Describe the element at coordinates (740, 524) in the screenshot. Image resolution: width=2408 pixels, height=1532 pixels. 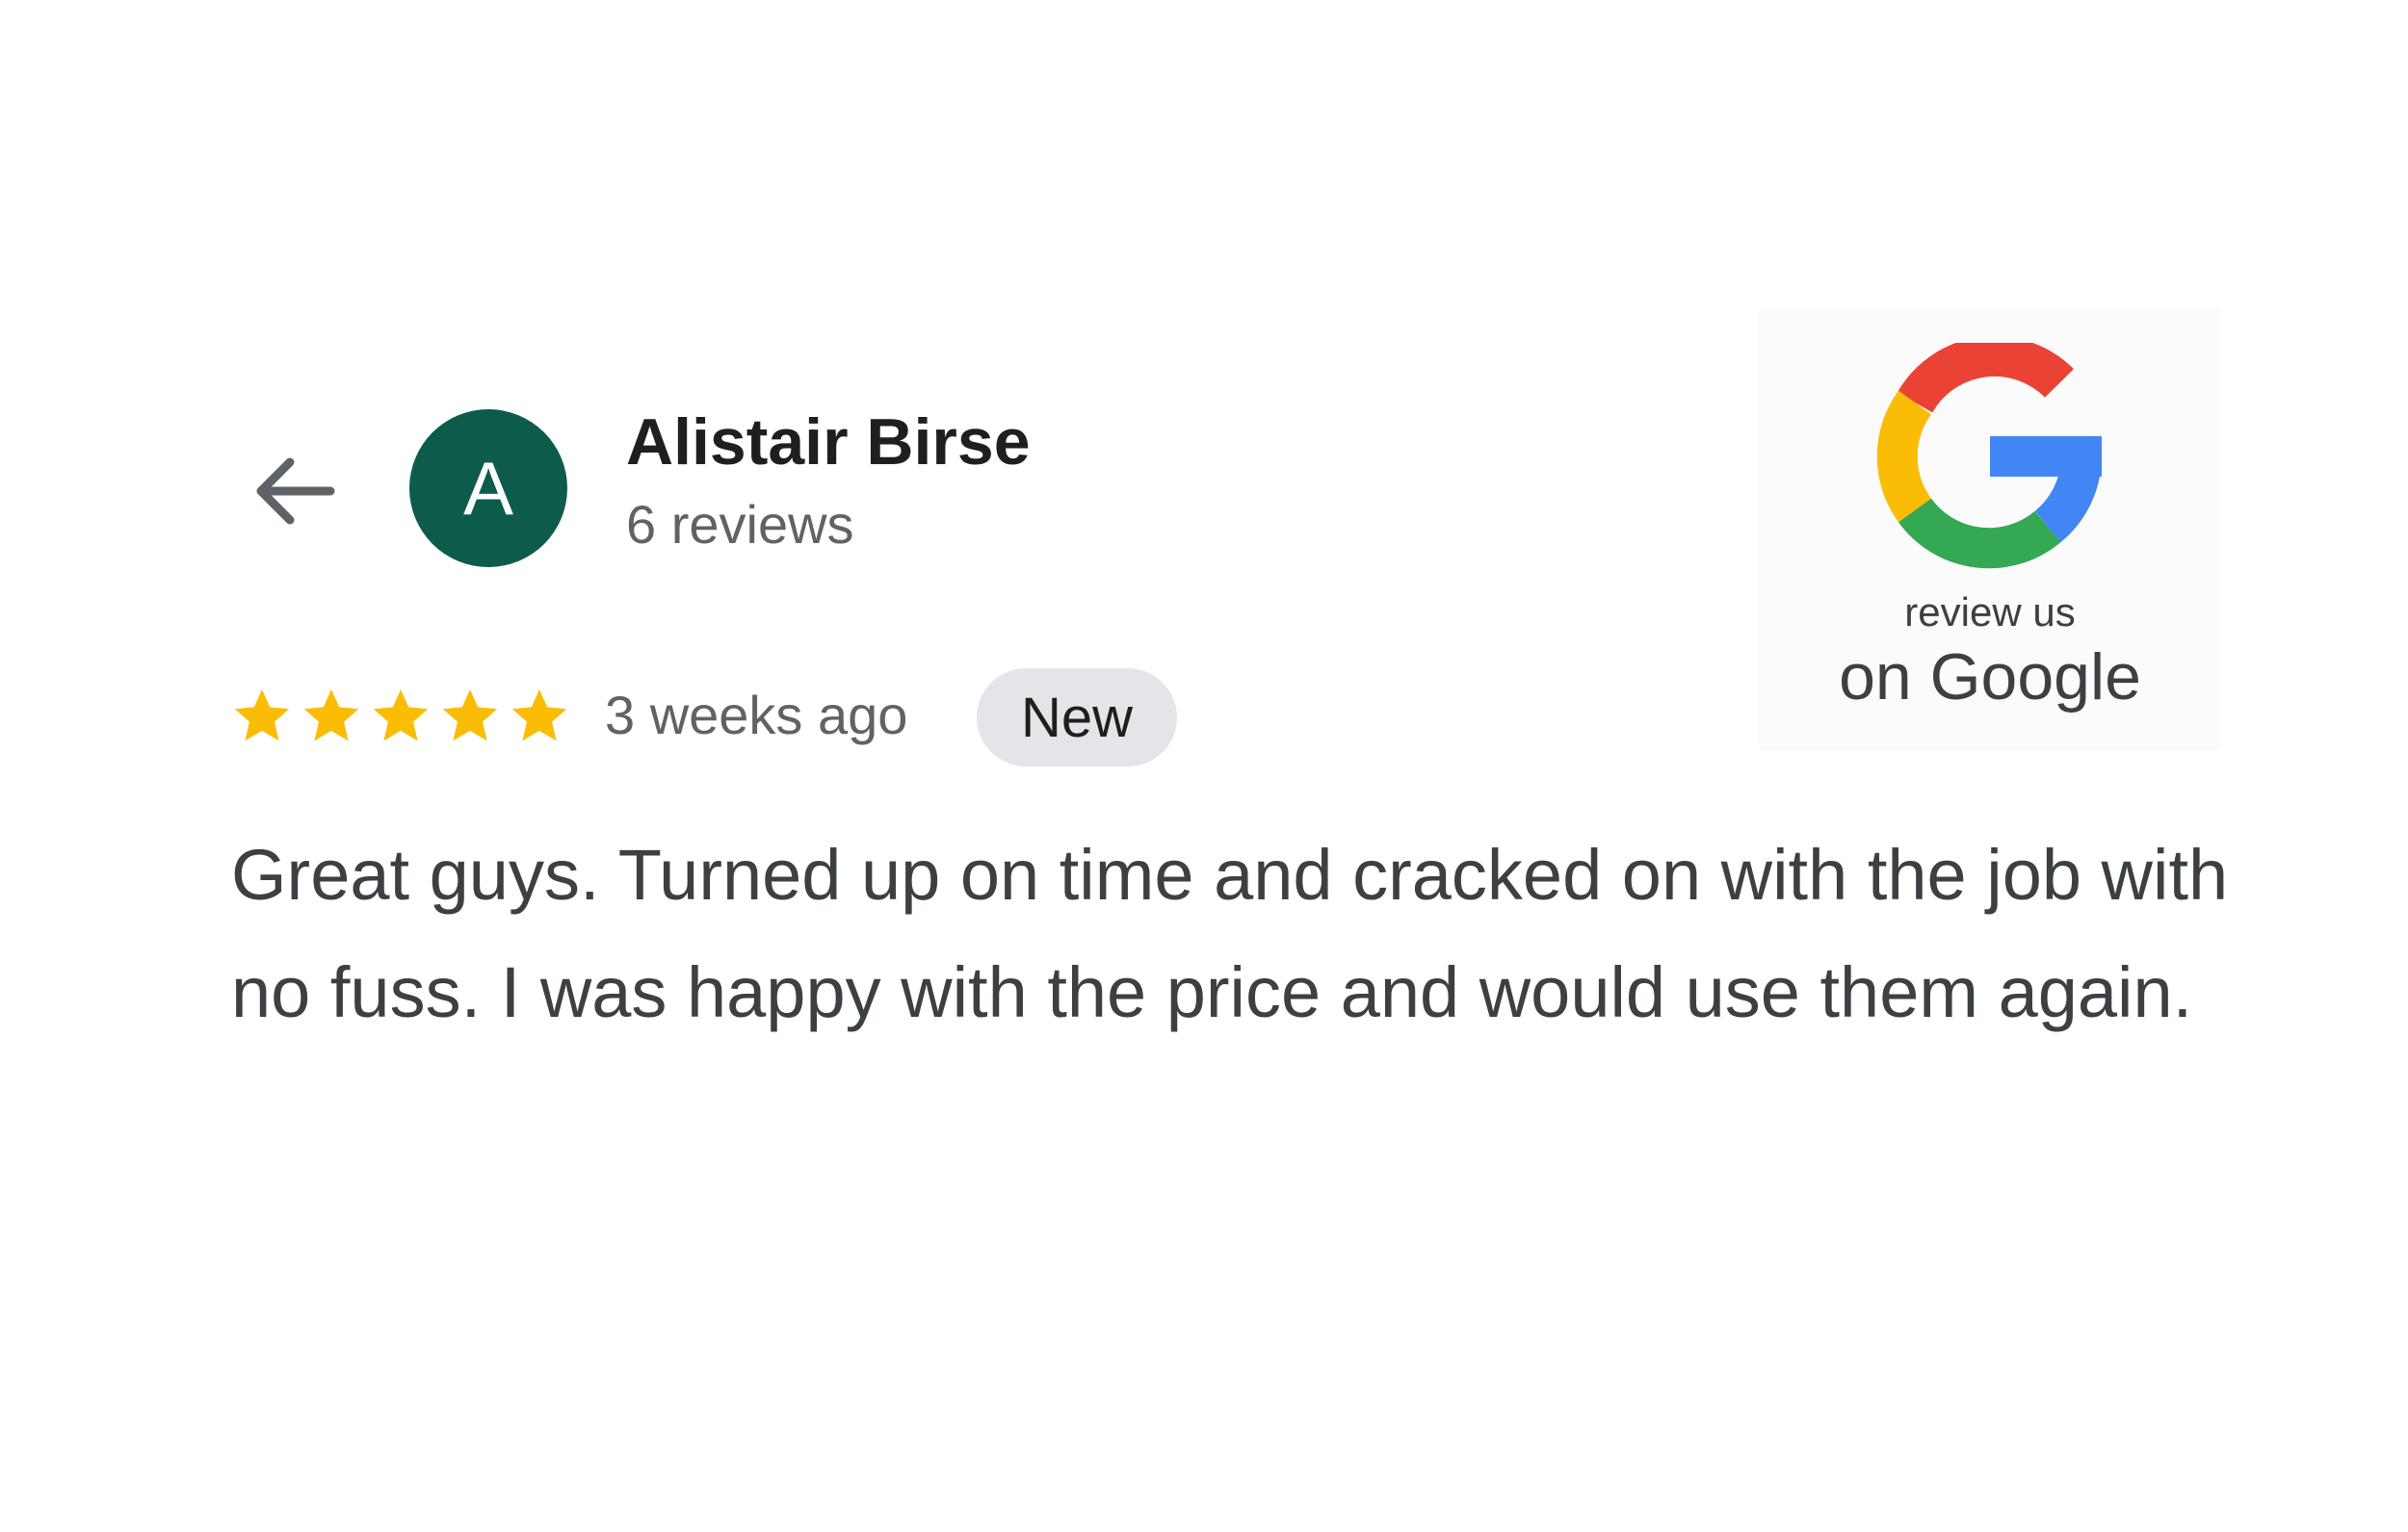
I see `reviewer-review-count: 6 reviews` at that location.